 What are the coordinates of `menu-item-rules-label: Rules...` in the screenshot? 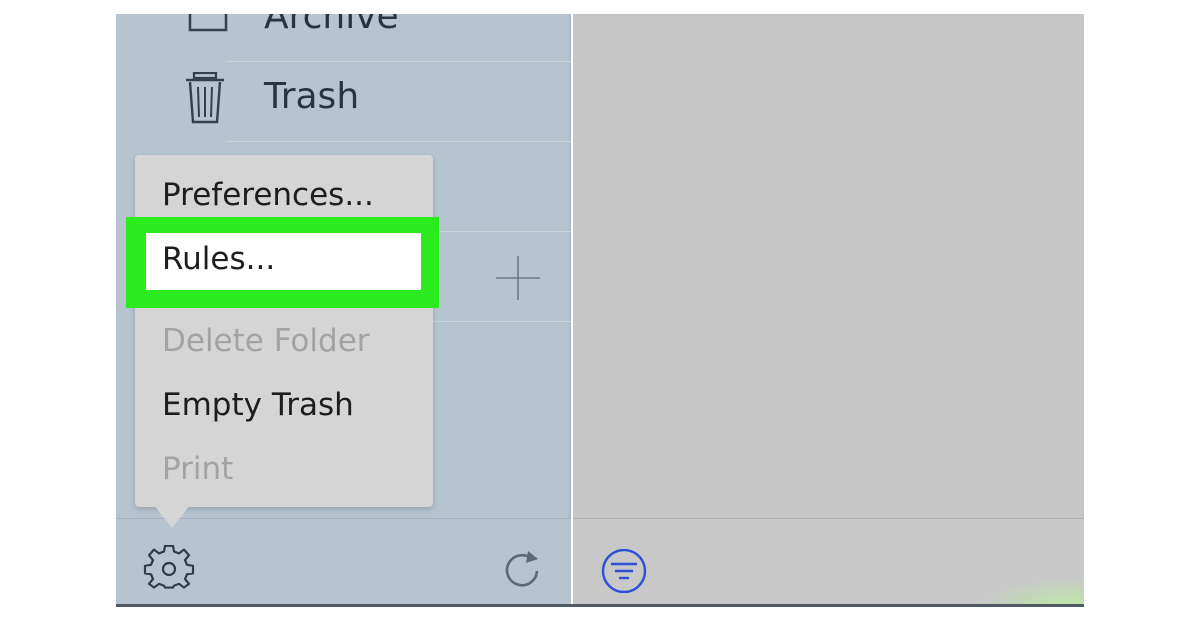 It's located at (218, 259).